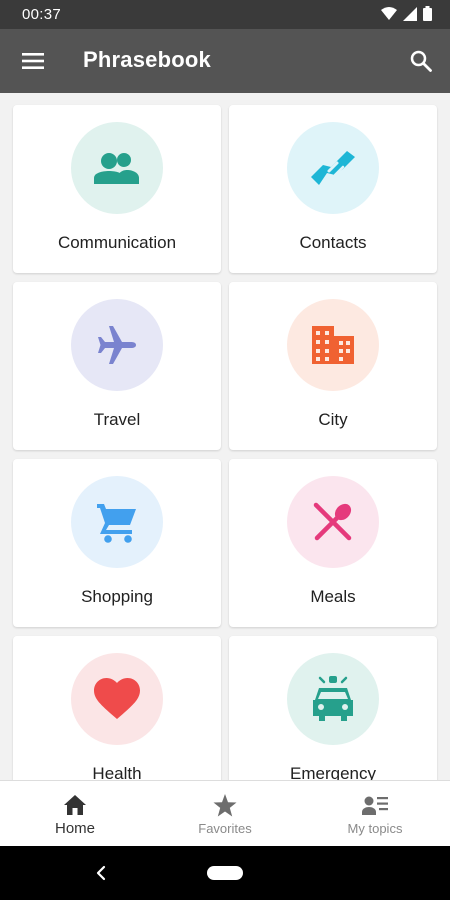  I want to click on topic-label: Travel, so click(117, 419).